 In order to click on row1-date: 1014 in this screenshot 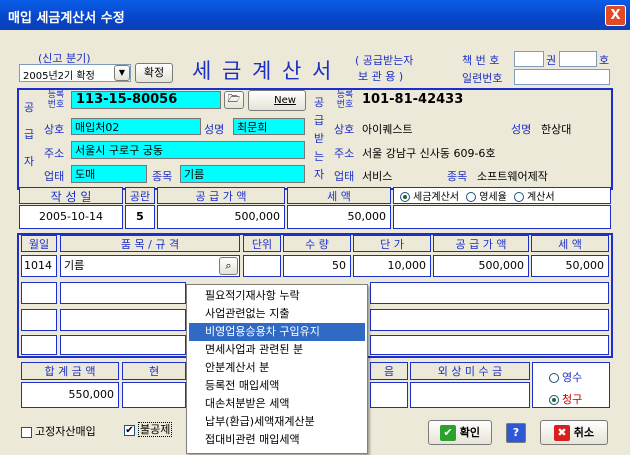, I will do `click(39, 266)`.